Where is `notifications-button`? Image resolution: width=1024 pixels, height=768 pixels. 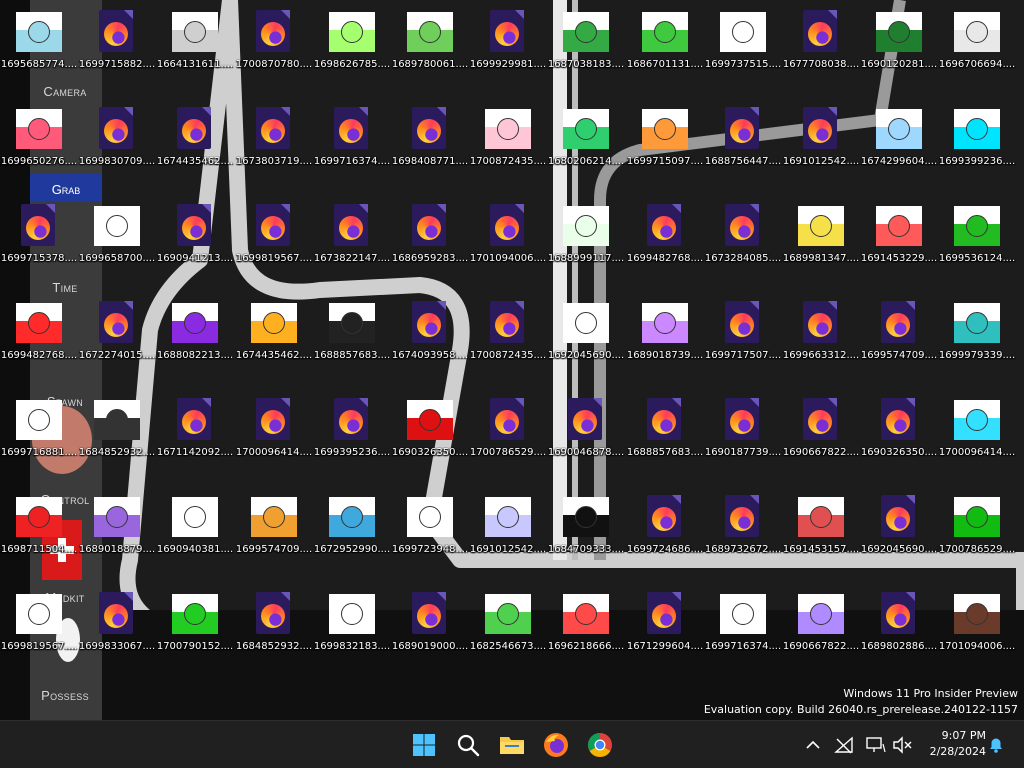 notifications-button is located at coordinates (996, 745).